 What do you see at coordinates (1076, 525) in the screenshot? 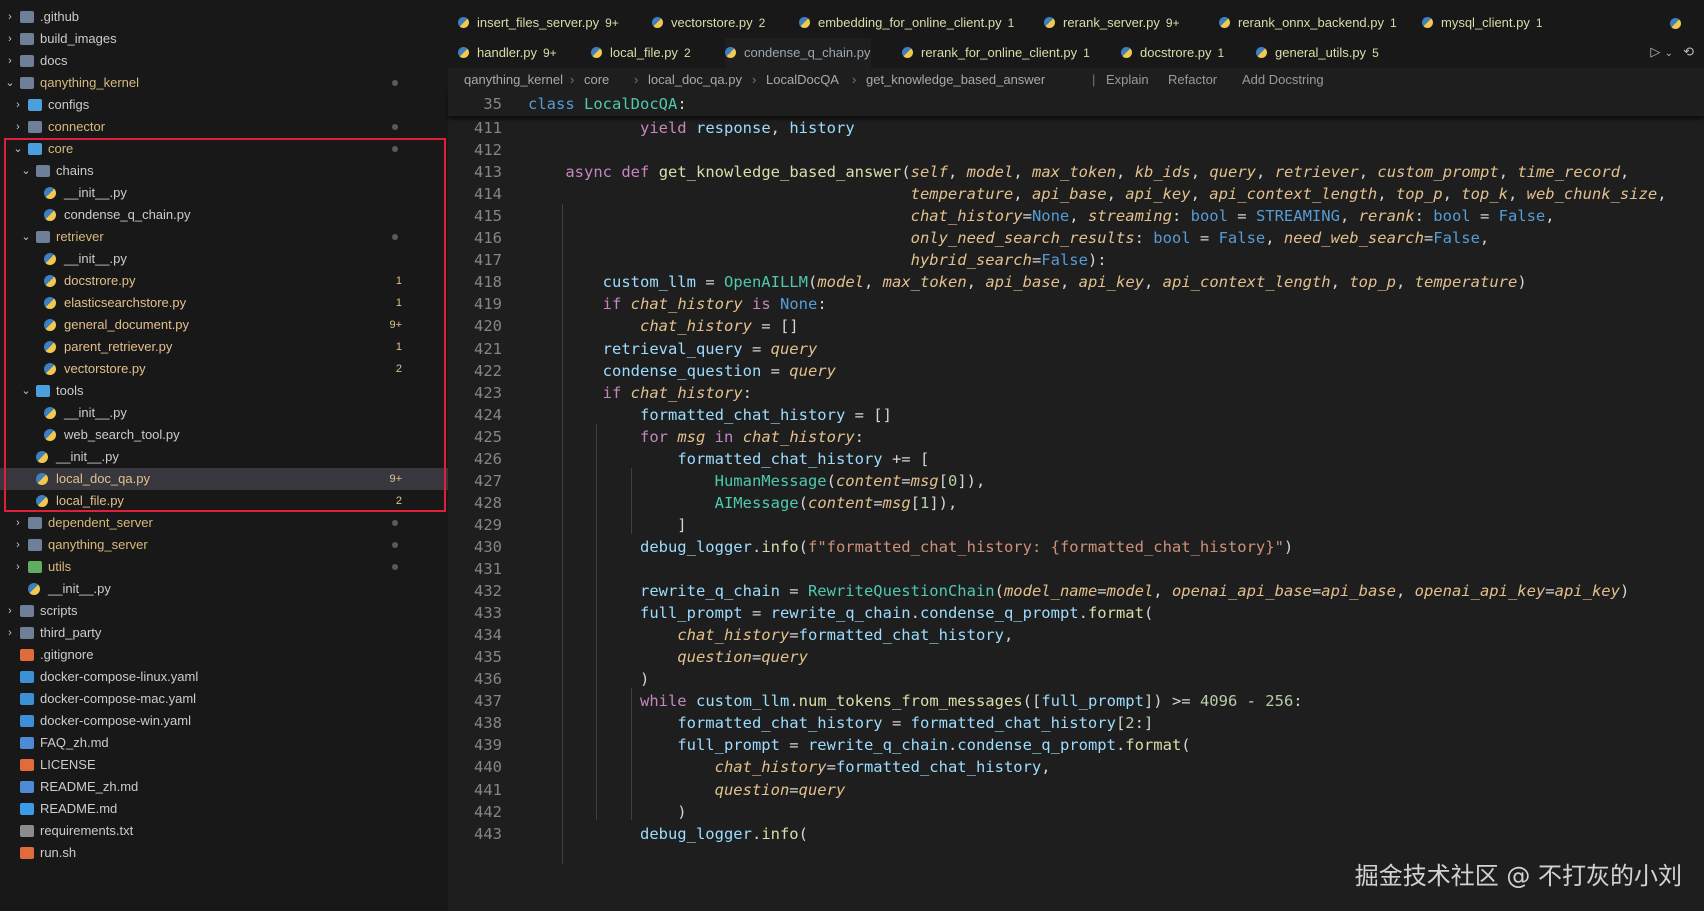
I see `code-line: 429 ]` at bounding box center [1076, 525].